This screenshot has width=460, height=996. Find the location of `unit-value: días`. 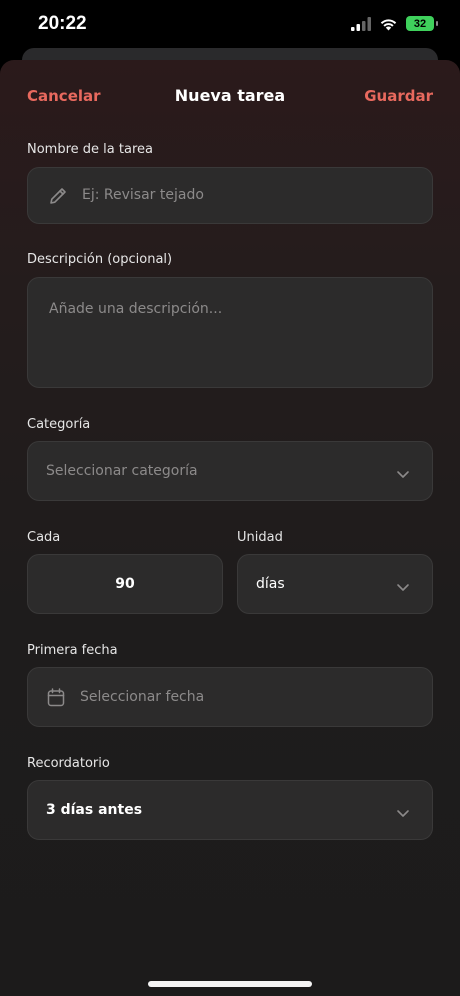

unit-value: días is located at coordinates (270, 584).